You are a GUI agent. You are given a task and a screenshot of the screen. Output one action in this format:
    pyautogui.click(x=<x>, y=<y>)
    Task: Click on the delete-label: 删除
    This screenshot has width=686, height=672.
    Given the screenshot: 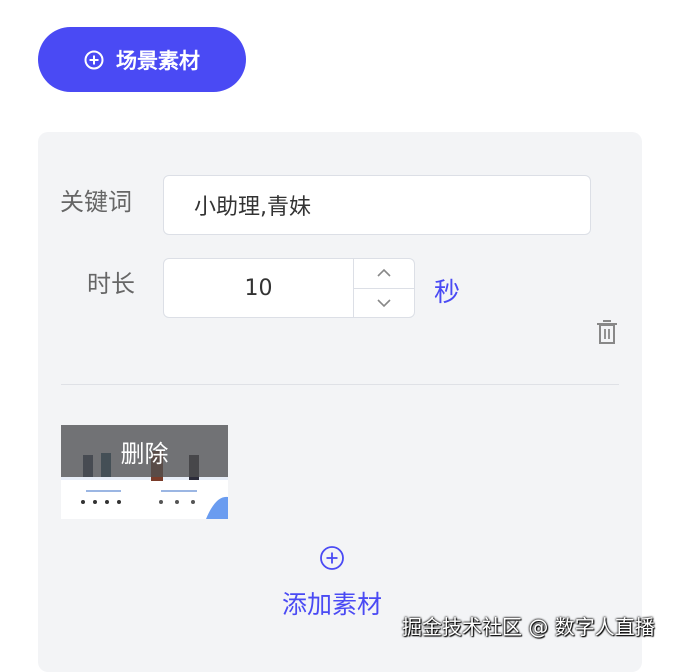 What is the action you would take?
    pyautogui.click(x=144, y=453)
    